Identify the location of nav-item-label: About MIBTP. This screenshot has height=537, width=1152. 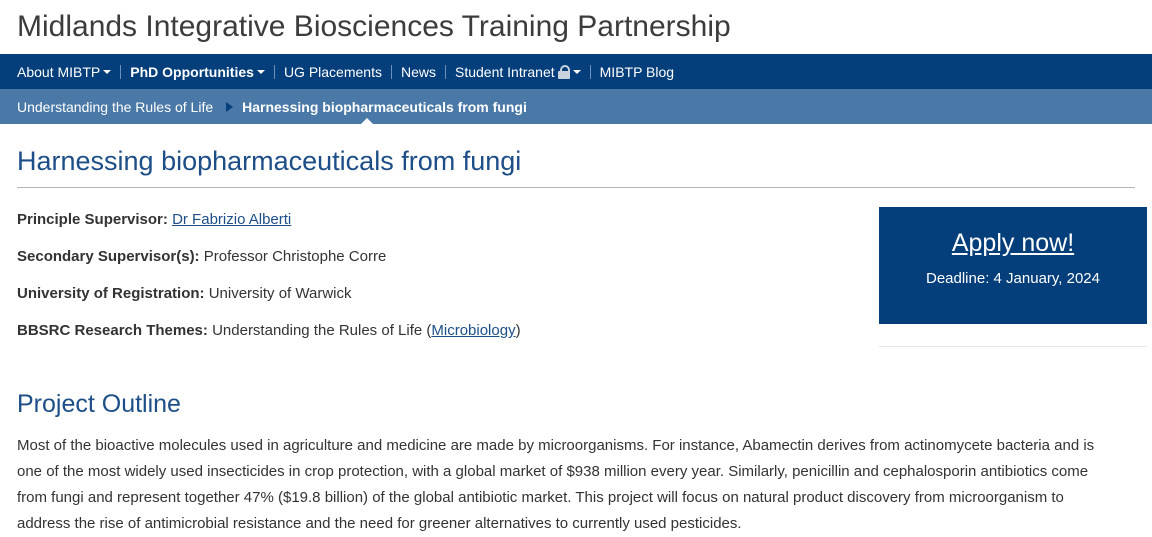
(59, 71).